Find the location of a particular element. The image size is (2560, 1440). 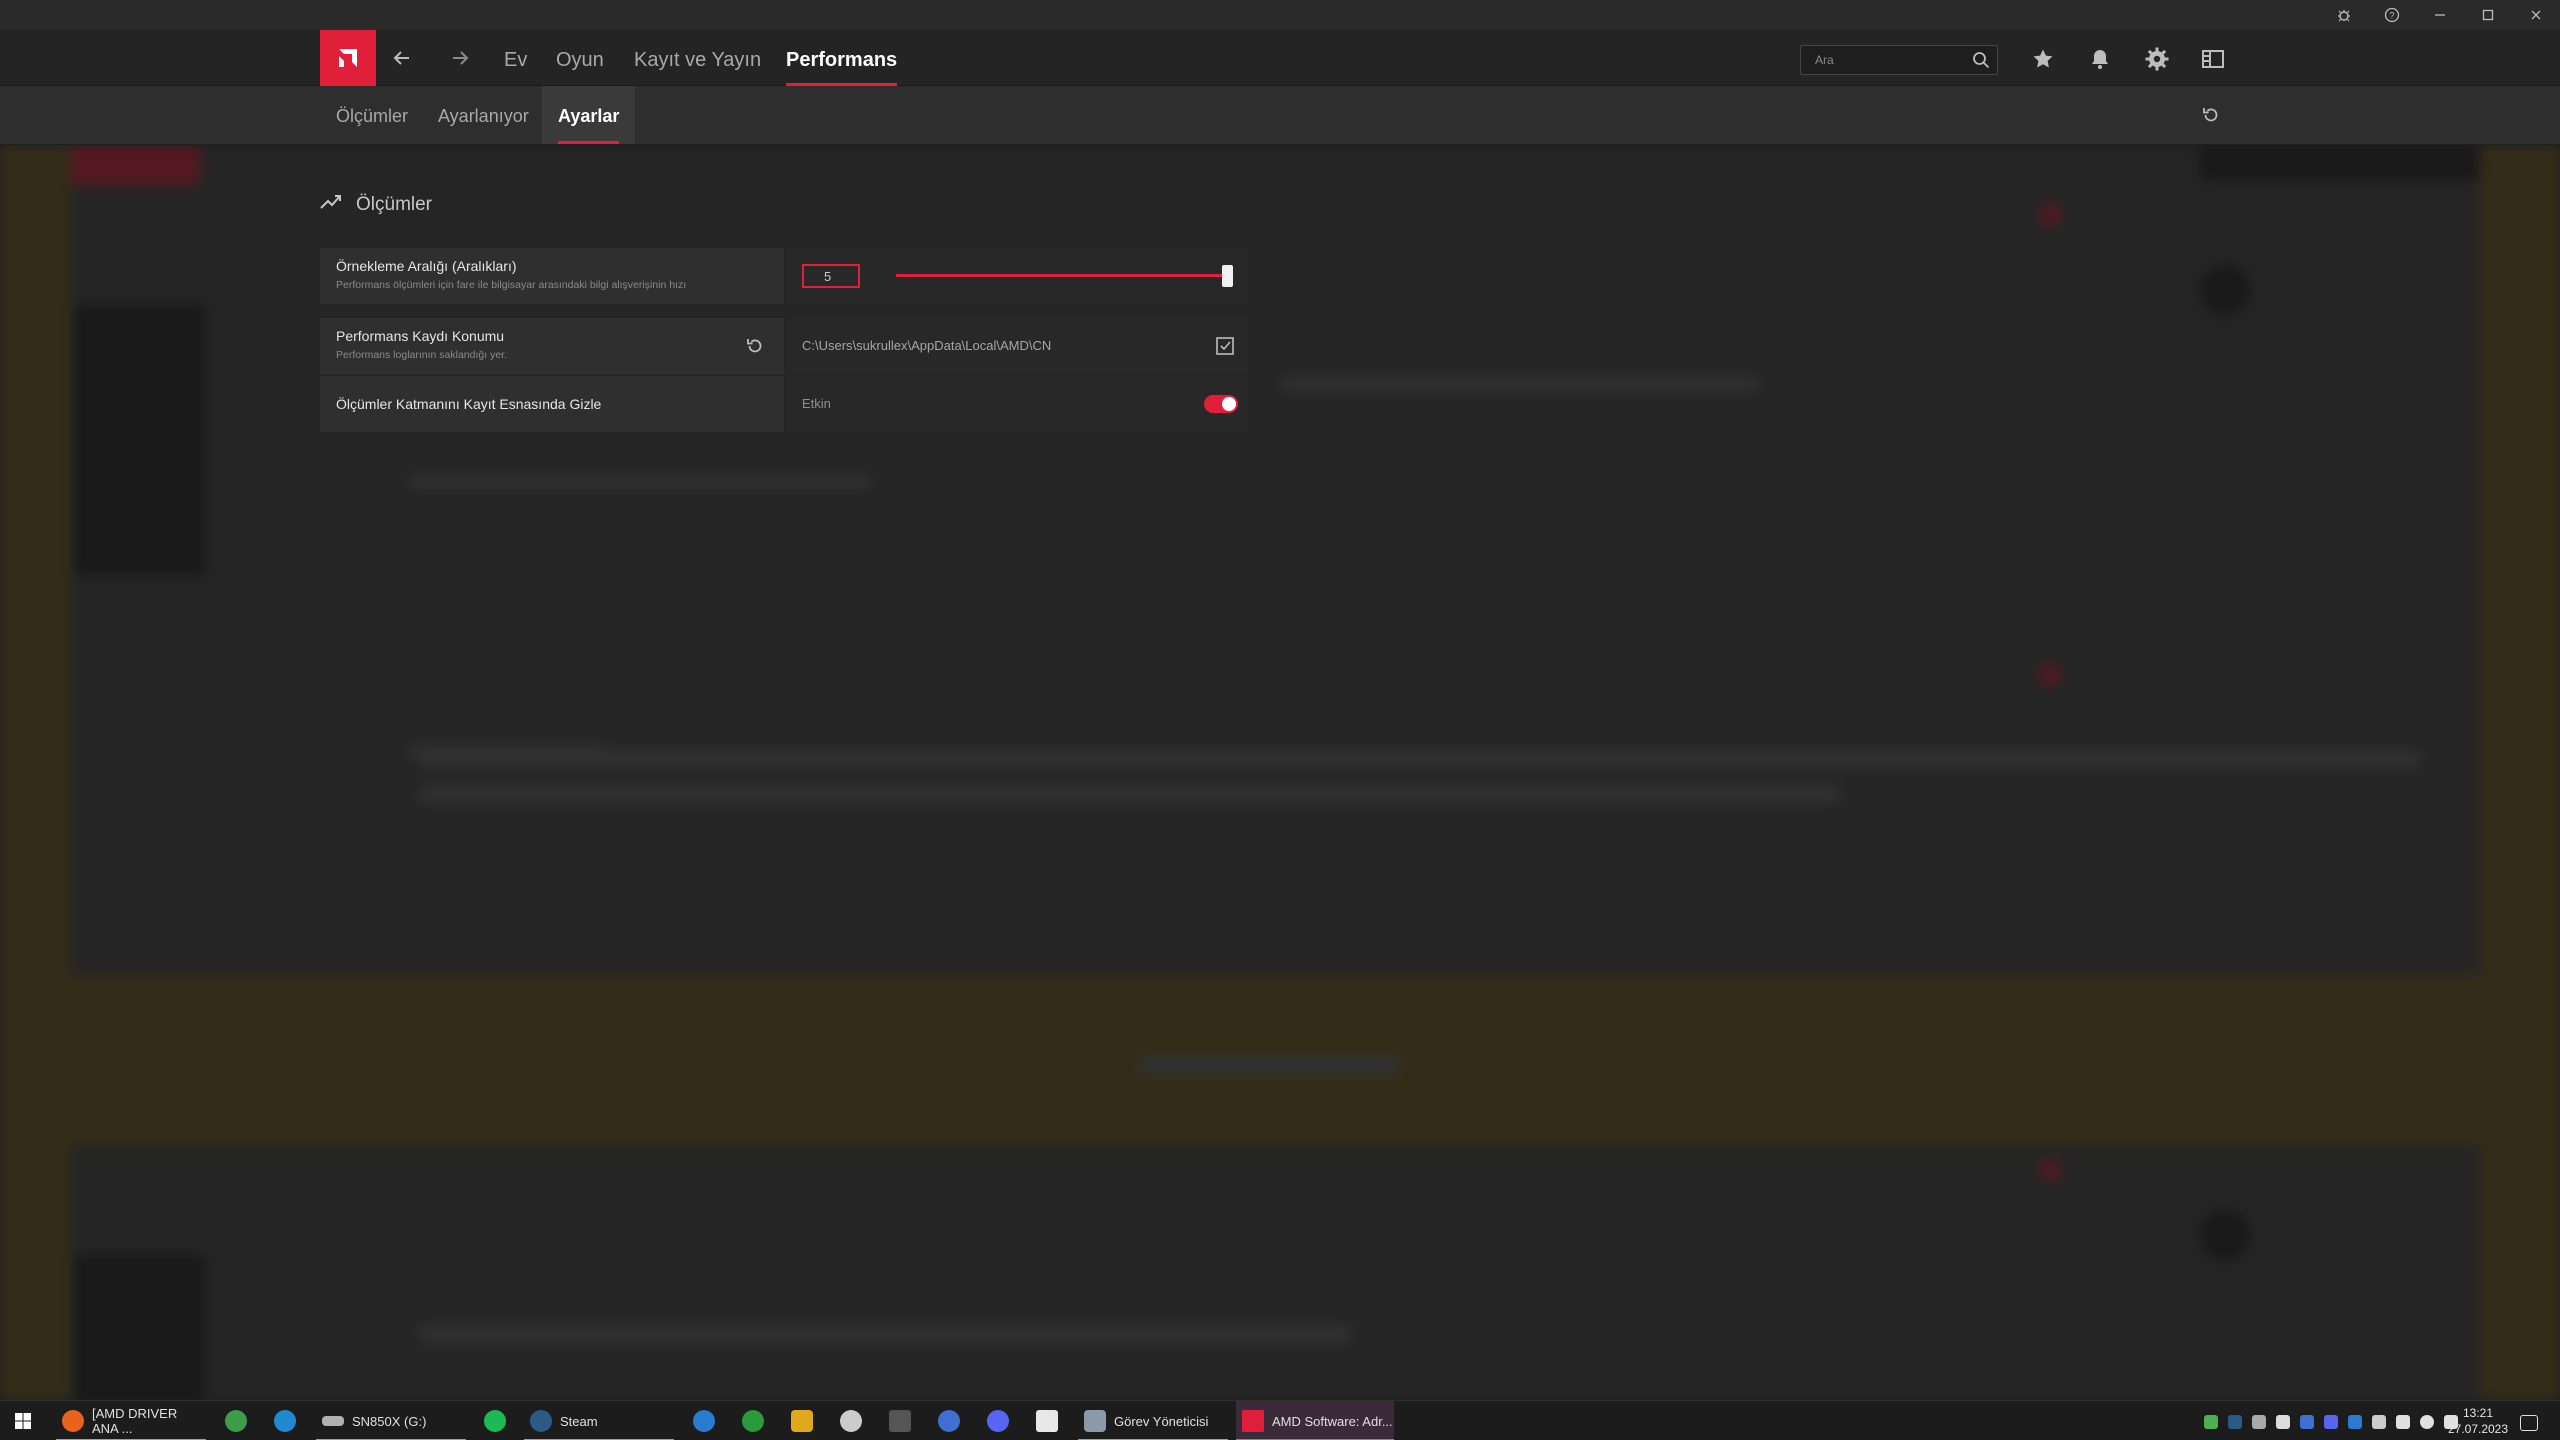

title-bar: ? is located at coordinates (1280, 15).